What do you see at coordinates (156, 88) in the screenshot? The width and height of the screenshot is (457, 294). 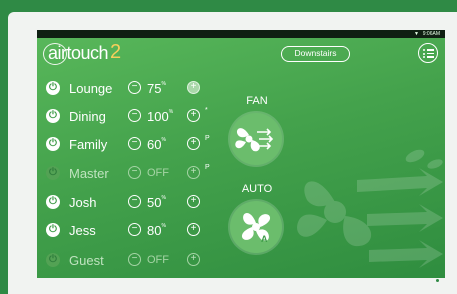 I see `zone-value: 75%` at bounding box center [156, 88].